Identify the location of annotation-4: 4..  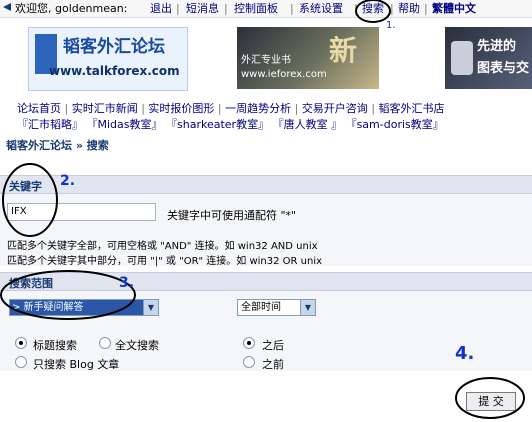
(465, 353).